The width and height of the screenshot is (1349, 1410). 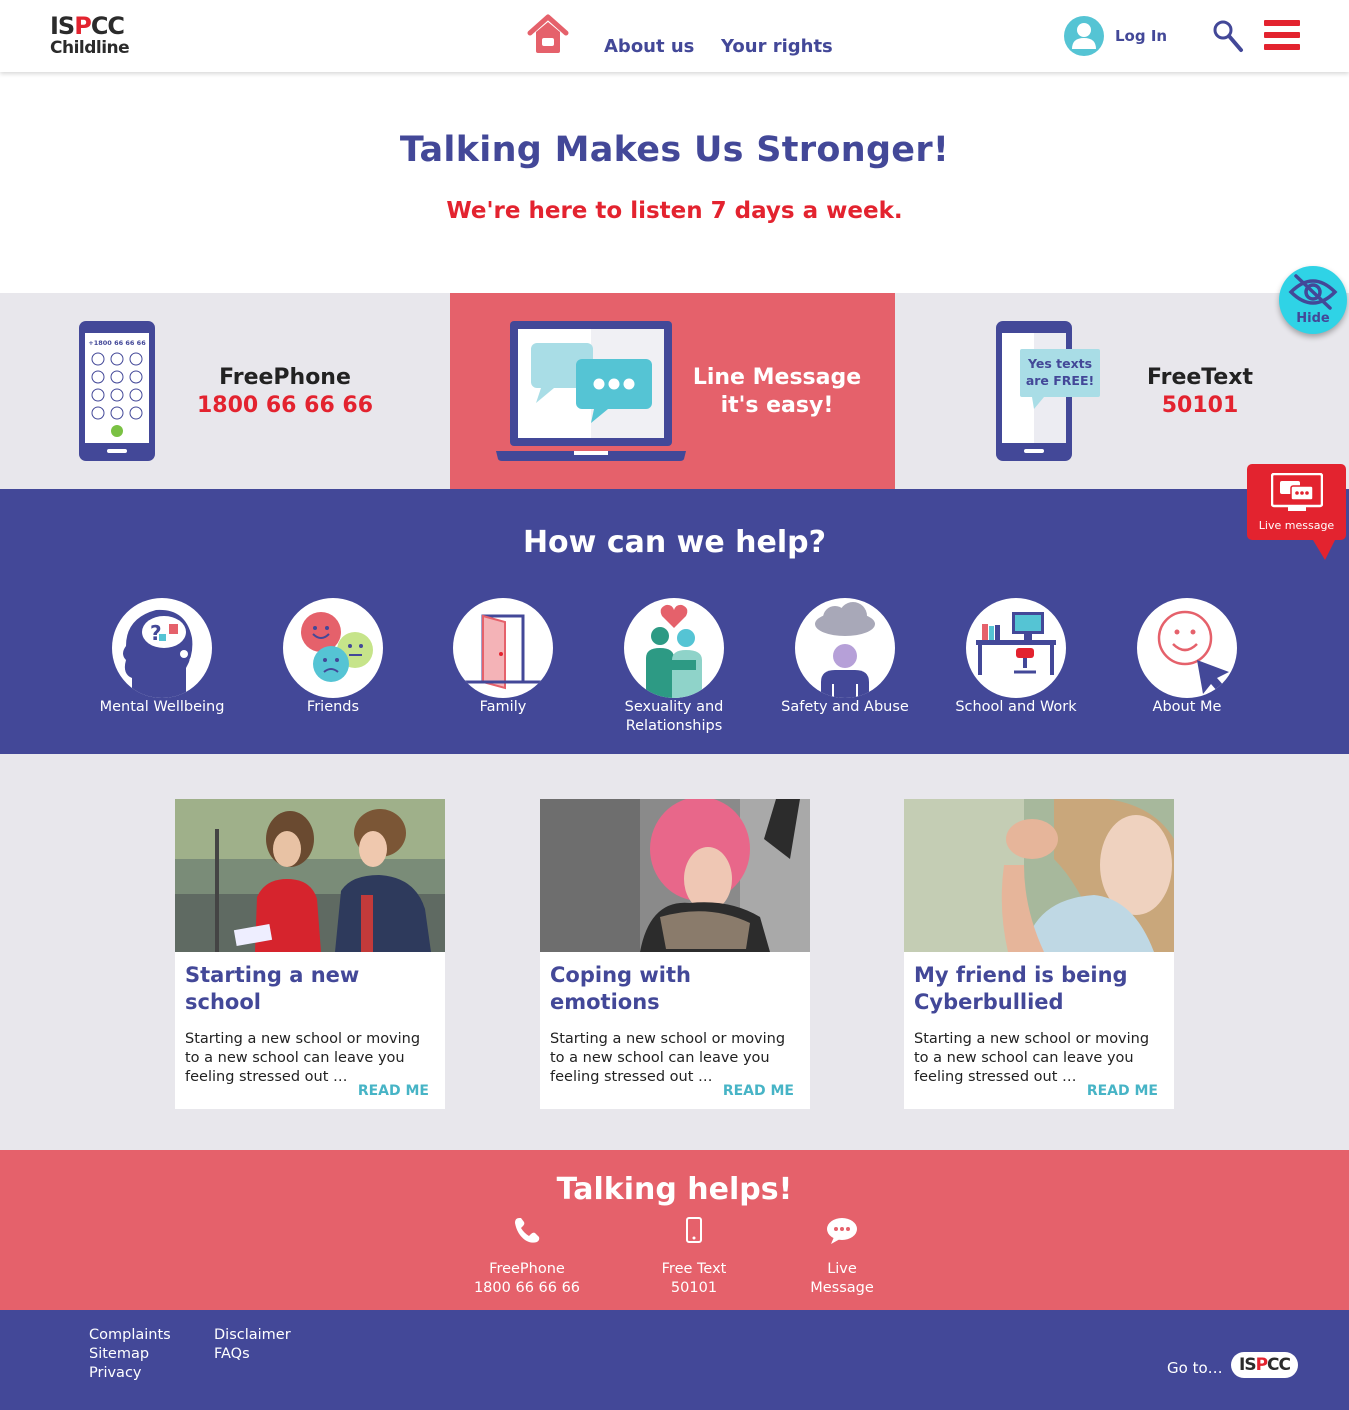 What do you see at coordinates (130, 1335) in the screenshot?
I see `footer-link-complaints: Complaints` at bounding box center [130, 1335].